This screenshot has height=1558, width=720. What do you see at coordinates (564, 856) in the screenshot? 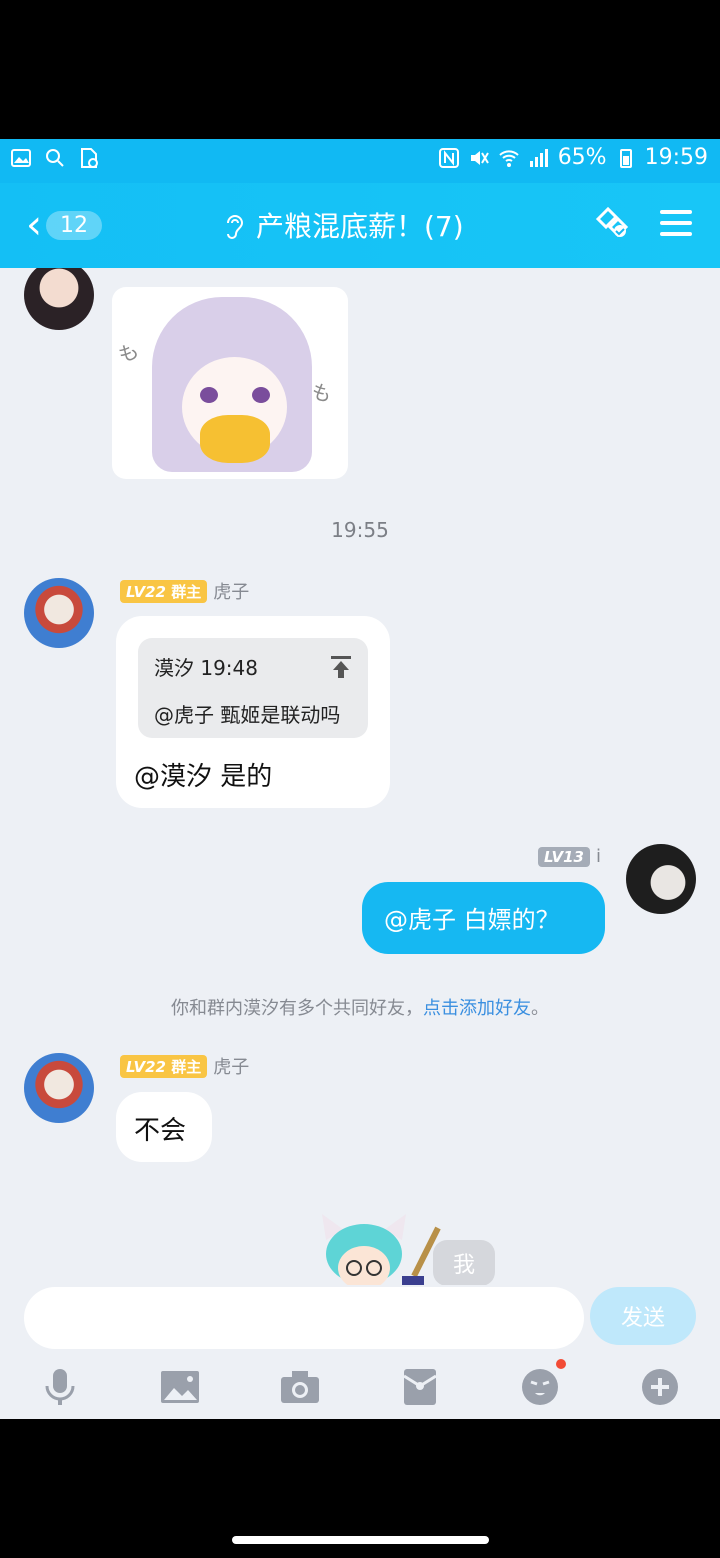
I see `level-badge: LV13` at bounding box center [564, 856].